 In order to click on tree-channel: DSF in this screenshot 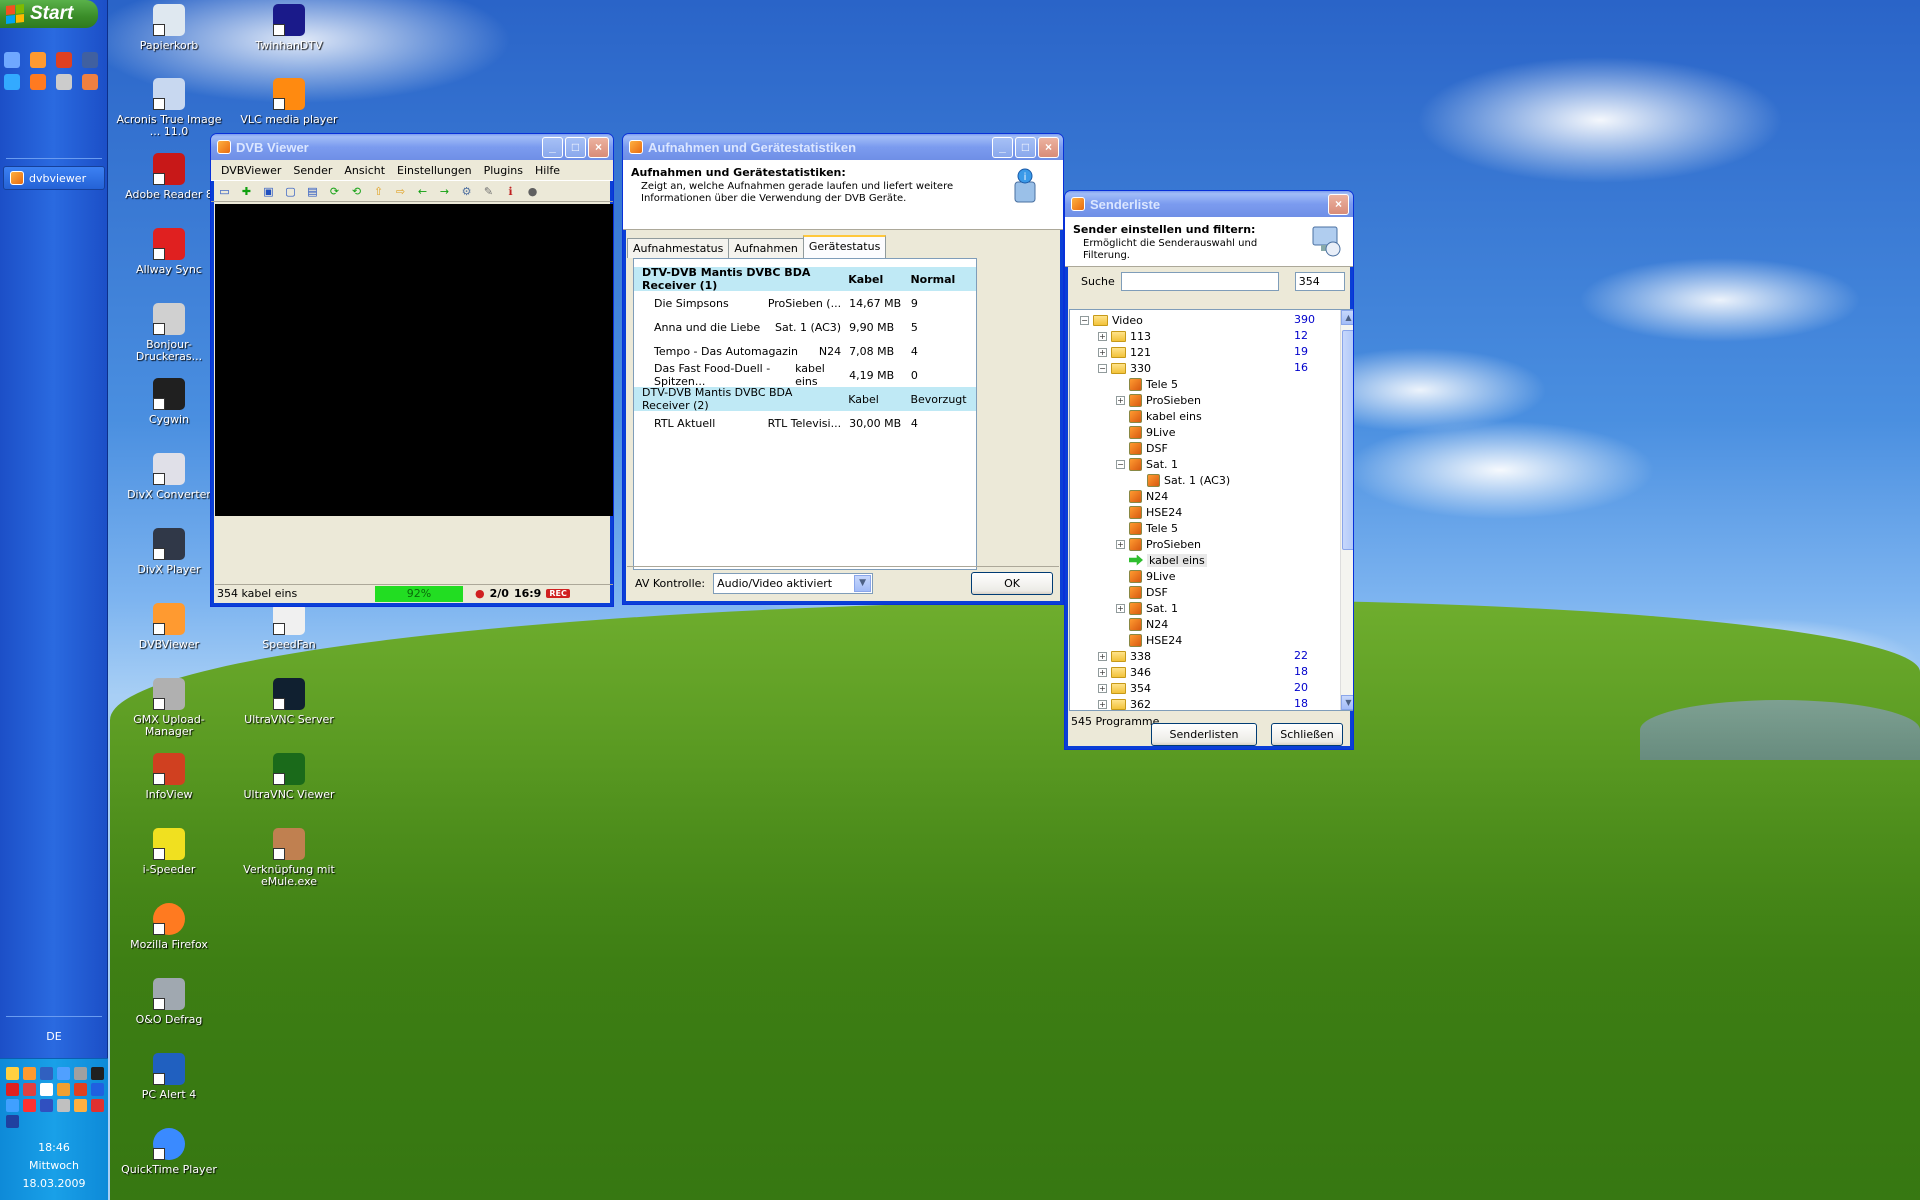, I will do `click(1142, 448)`.